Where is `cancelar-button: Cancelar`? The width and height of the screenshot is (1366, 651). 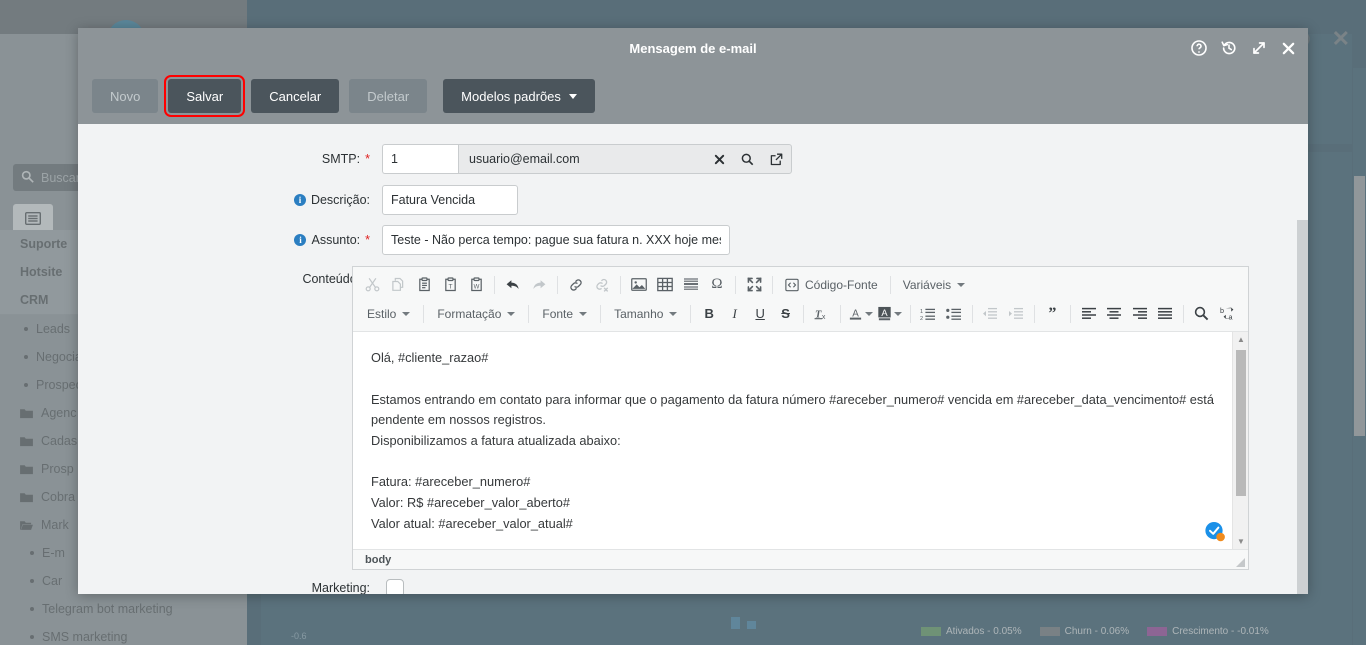 cancelar-button: Cancelar is located at coordinates (295, 96).